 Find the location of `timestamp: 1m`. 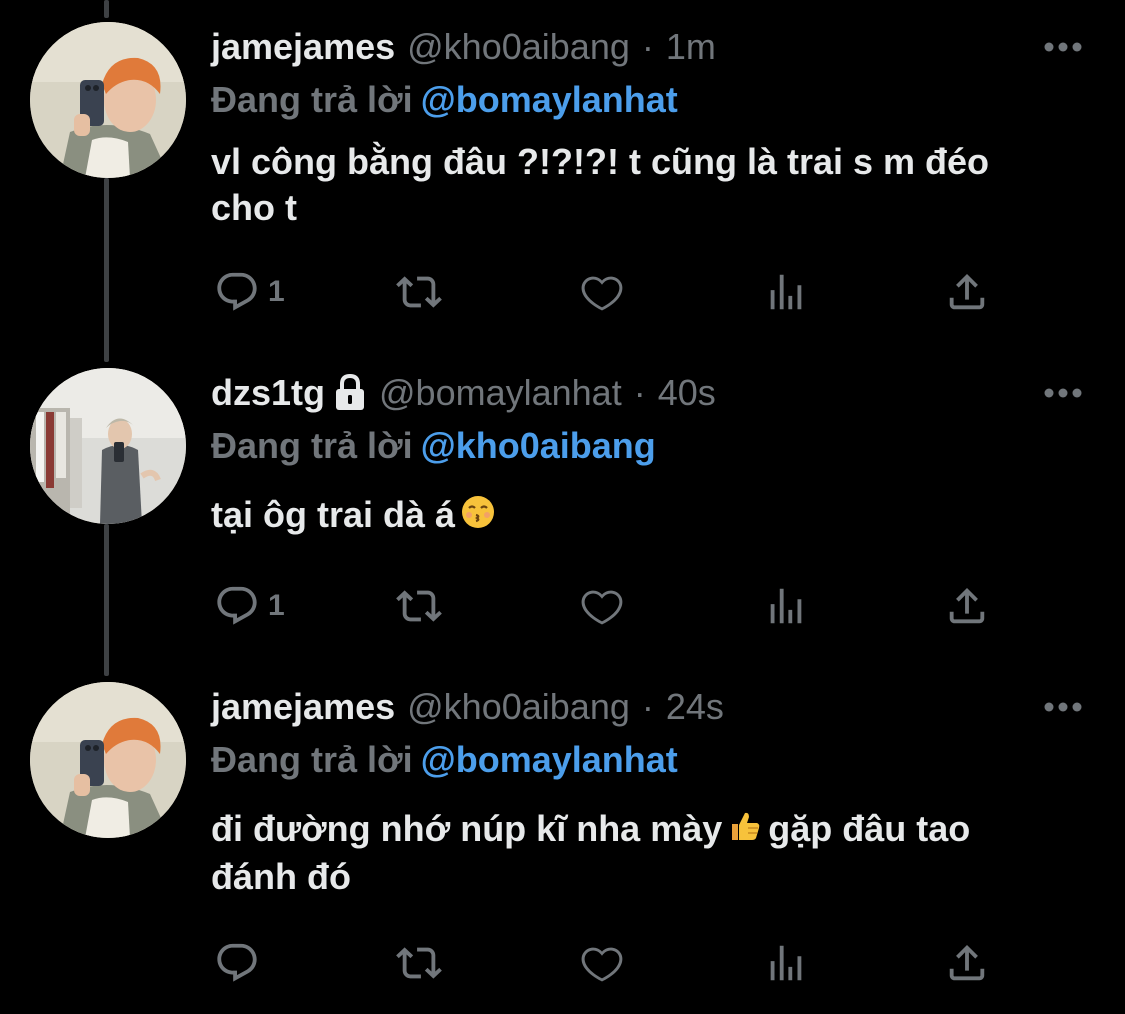

timestamp: 1m is located at coordinates (691, 47).